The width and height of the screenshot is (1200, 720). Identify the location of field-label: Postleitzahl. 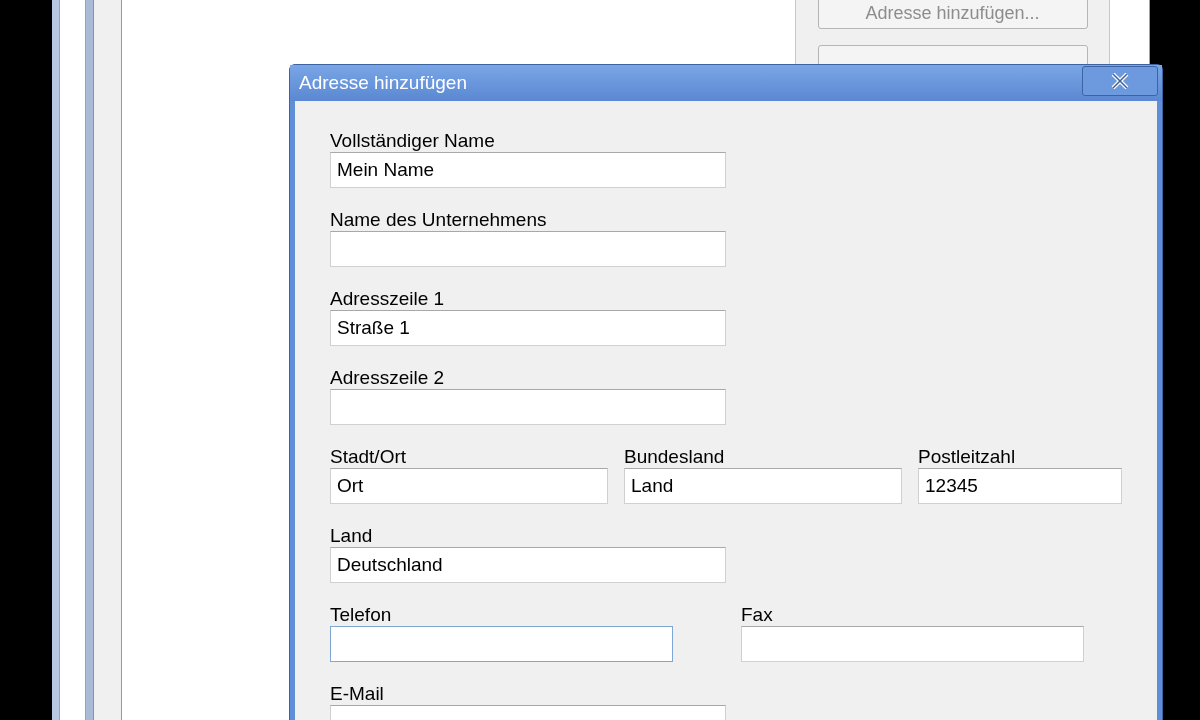
(967, 457).